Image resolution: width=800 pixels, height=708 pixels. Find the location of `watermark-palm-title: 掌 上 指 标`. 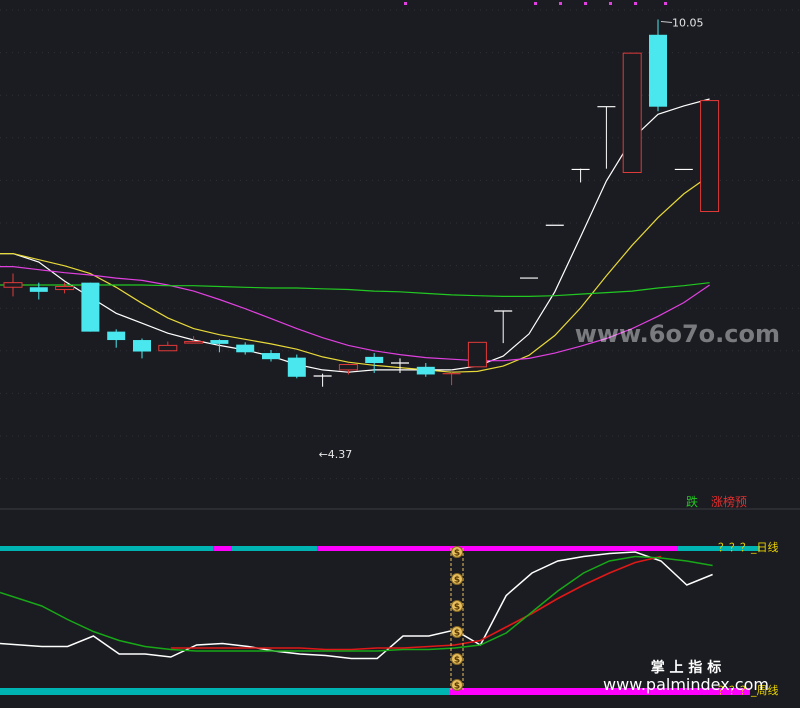

watermark-palm-title: 掌 上 指 标 is located at coordinates (686, 667).